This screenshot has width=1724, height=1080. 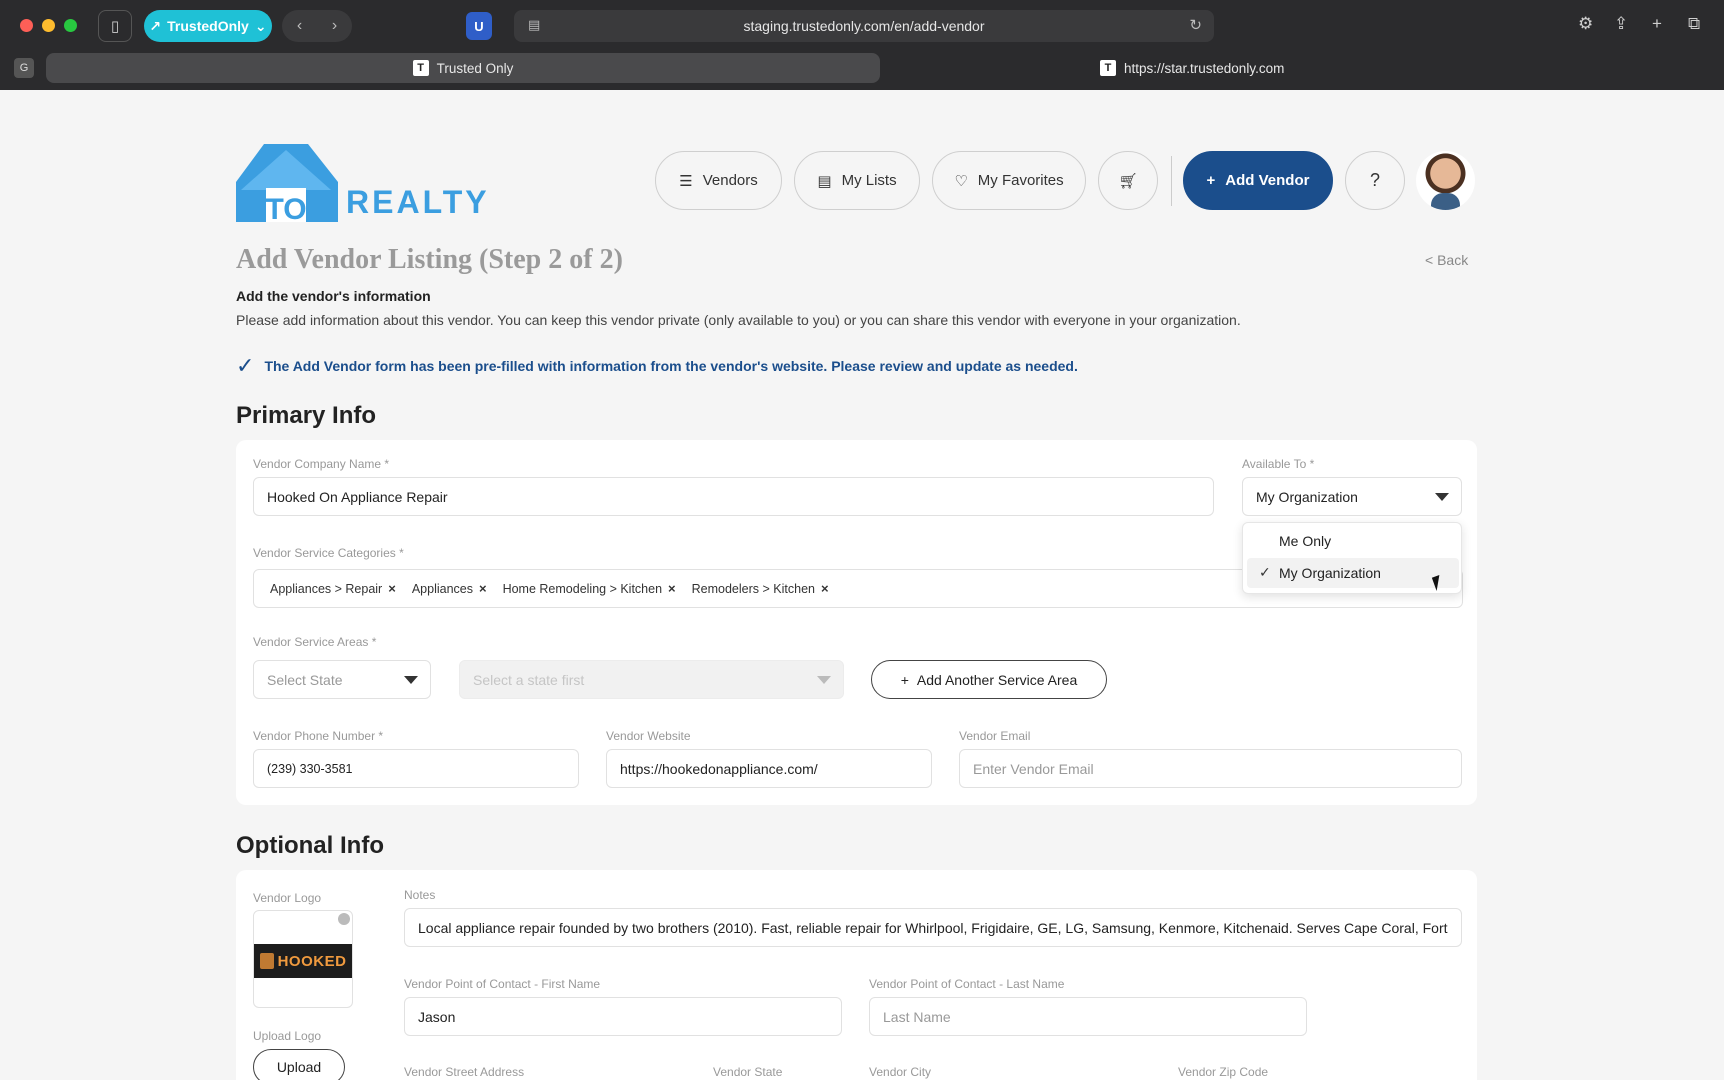 I want to click on category-chip: Appliances > Repair ×, so click(x=333, y=588).